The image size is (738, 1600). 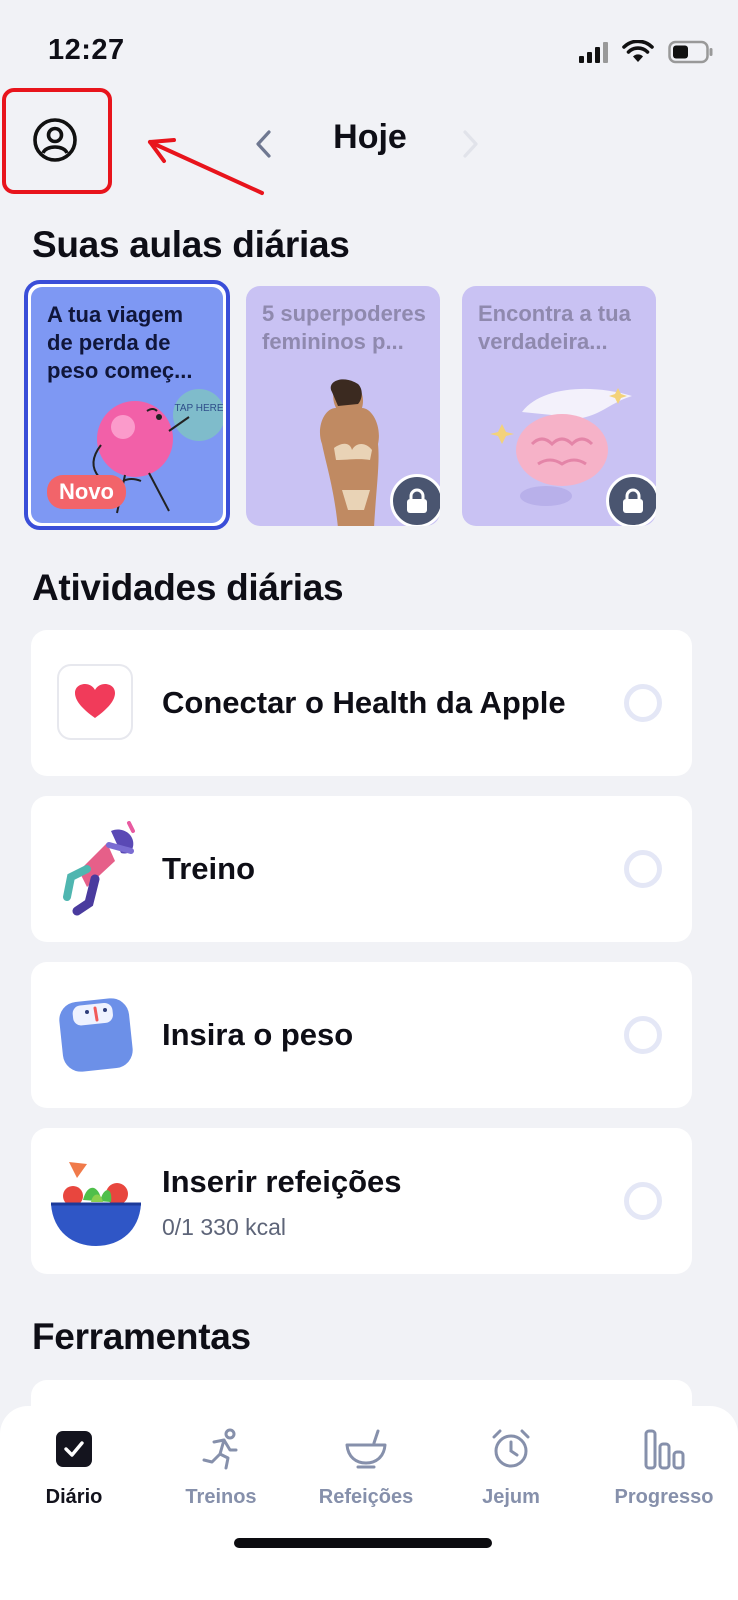 I want to click on salad-bowl-illustration, so click(x=96, y=1204).